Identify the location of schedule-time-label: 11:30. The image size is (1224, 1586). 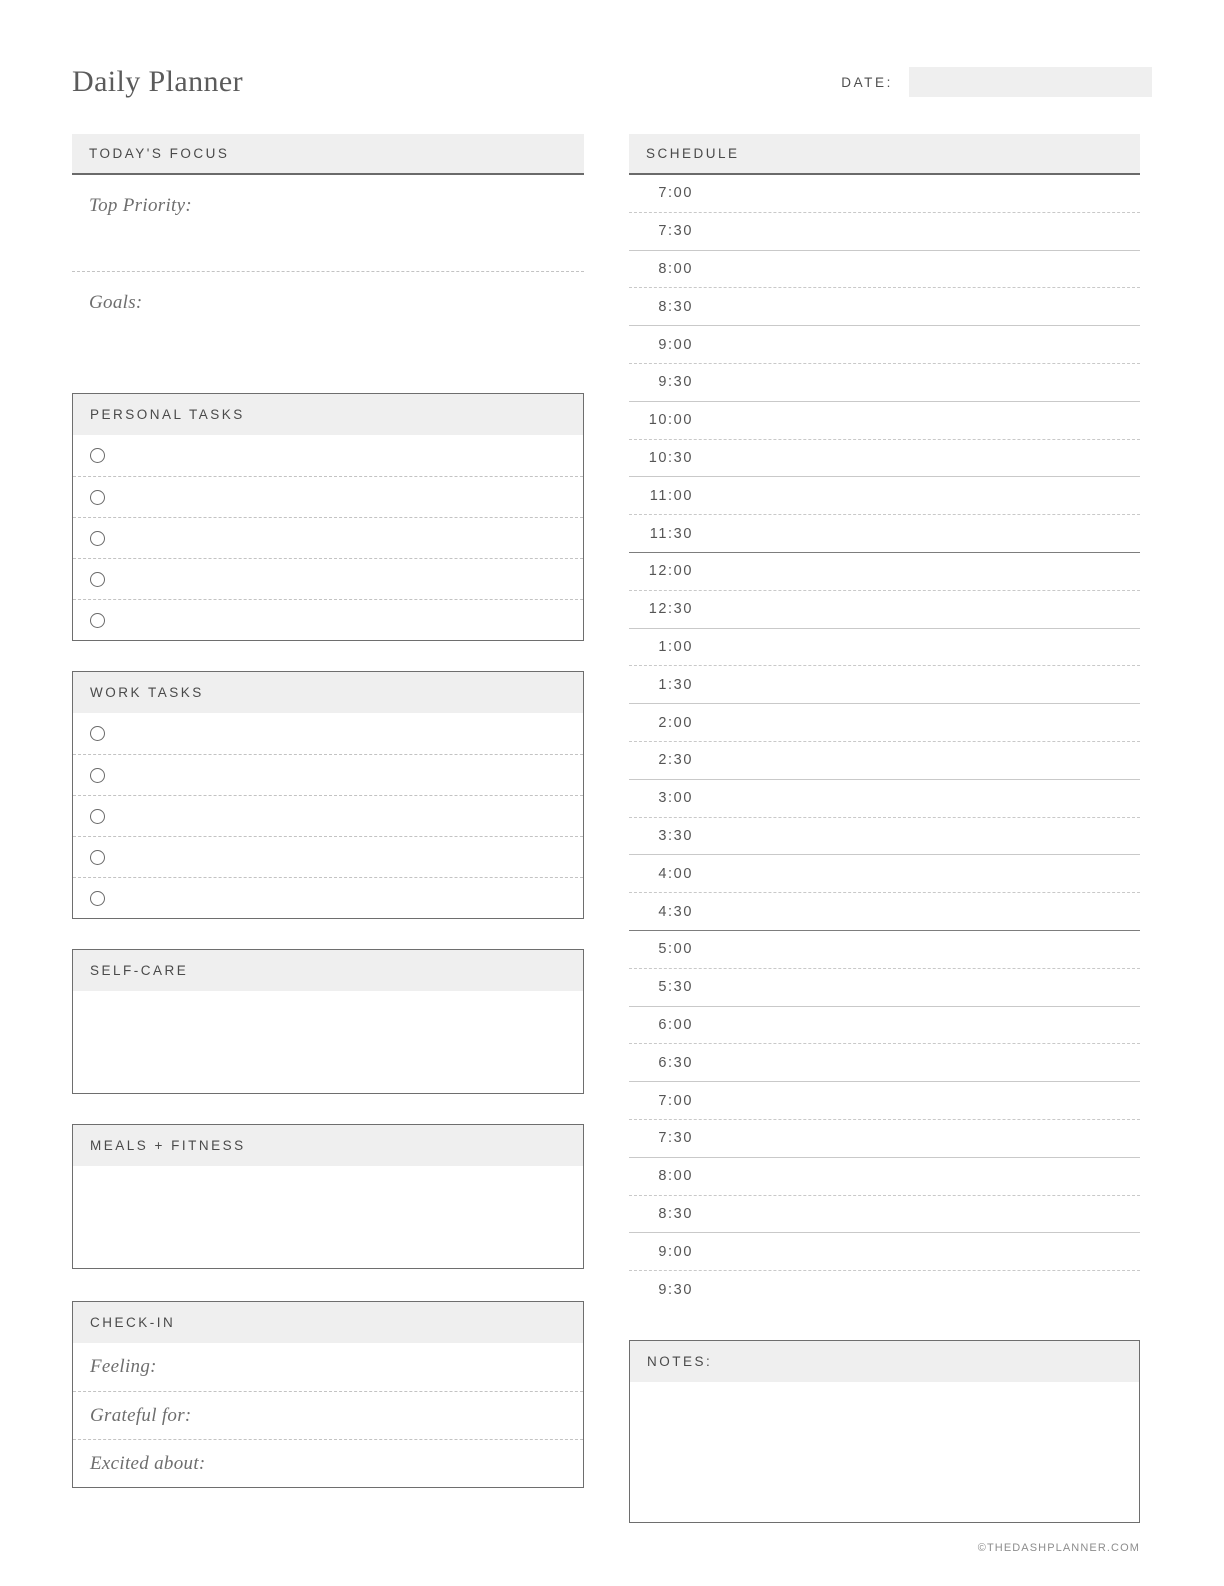
(671, 533).